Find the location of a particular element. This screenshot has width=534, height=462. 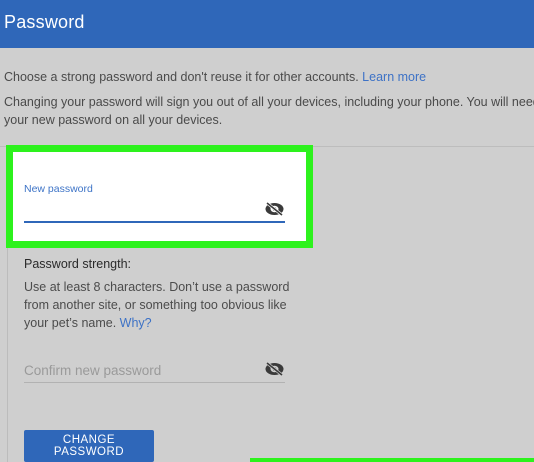

password-strength-title: Password strength: is located at coordinates (77, 264).